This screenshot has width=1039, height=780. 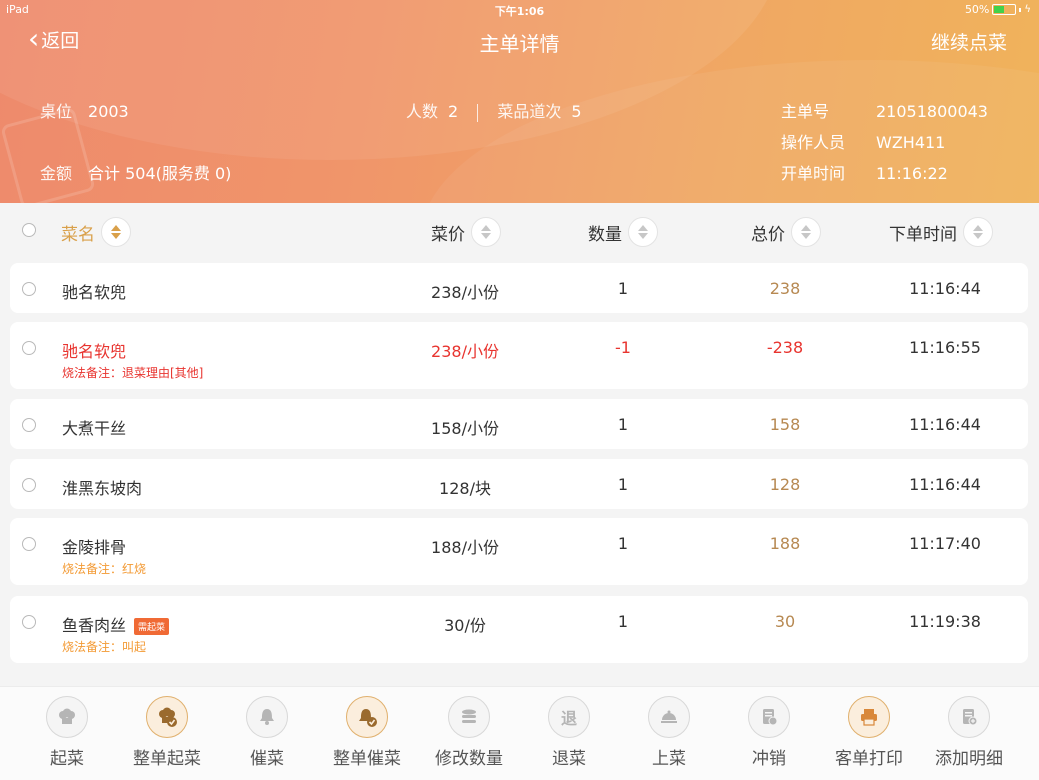 I want to click on dish-count-label: 菜品道次, so click(x=529, y=111).